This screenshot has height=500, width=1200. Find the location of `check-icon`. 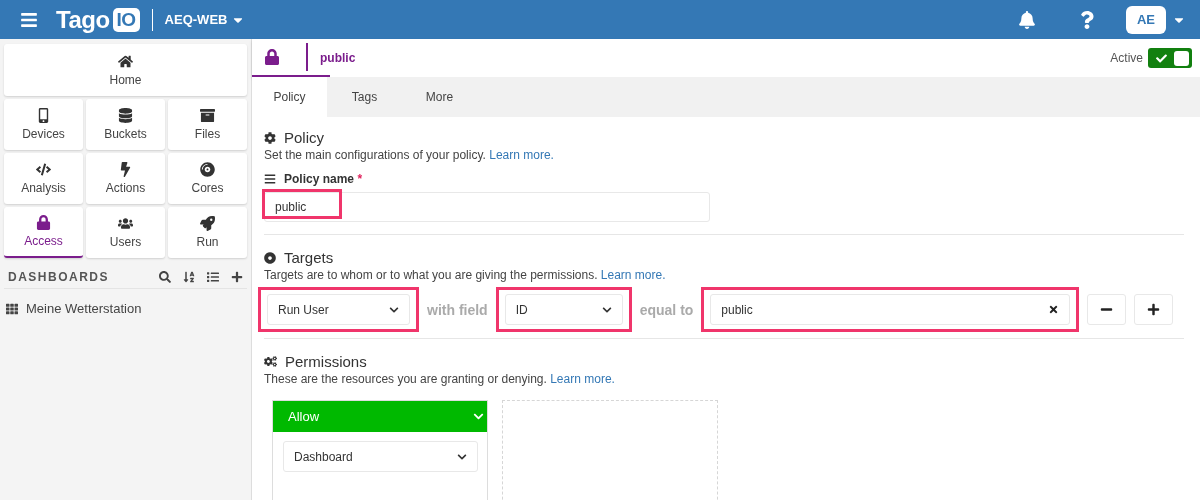

check-icon is located at coordinates (1161, 58).